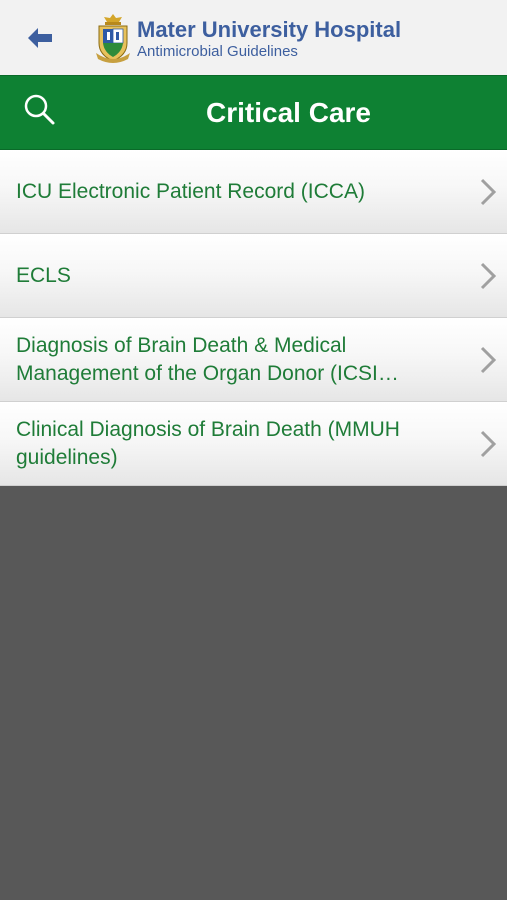  Describe the element at coordinates (253, 276) in the screenshot. I see `list-item: ECLS` at that location.